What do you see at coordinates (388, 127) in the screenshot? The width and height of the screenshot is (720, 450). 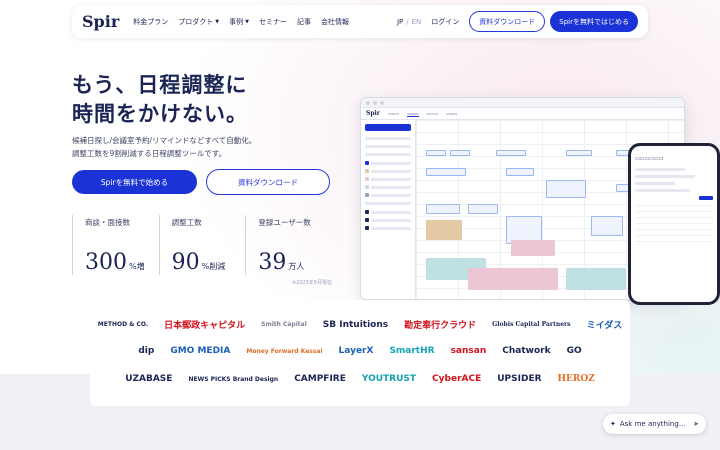 I see `app-create-button` at bounding box center [388, 127].